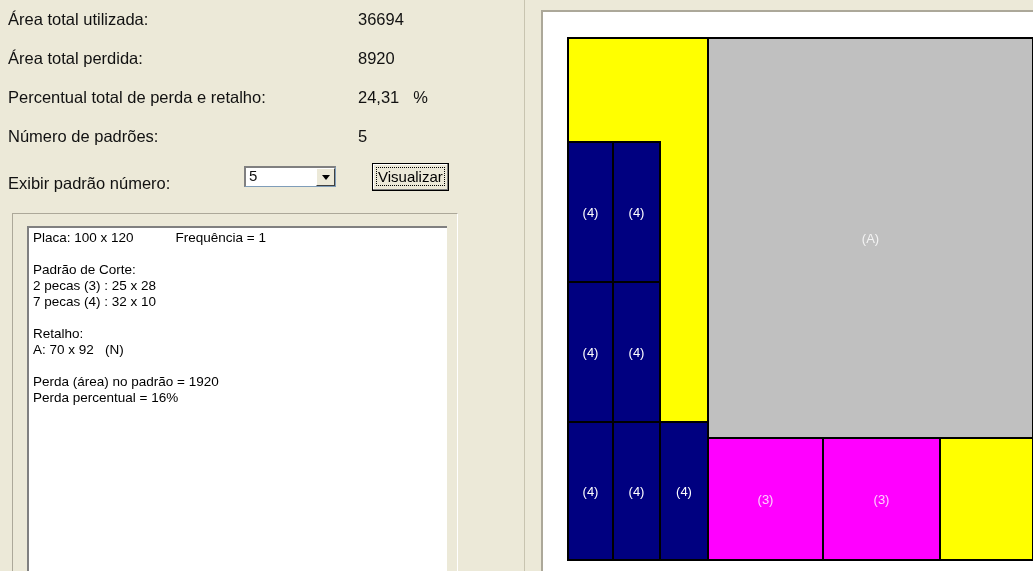 The height and width of the screenshot is (571, 1033). Describe the element at coordinates (78, 350) in the screenshot. I see `report-line: A: 70 x 92 (N)` at that location.